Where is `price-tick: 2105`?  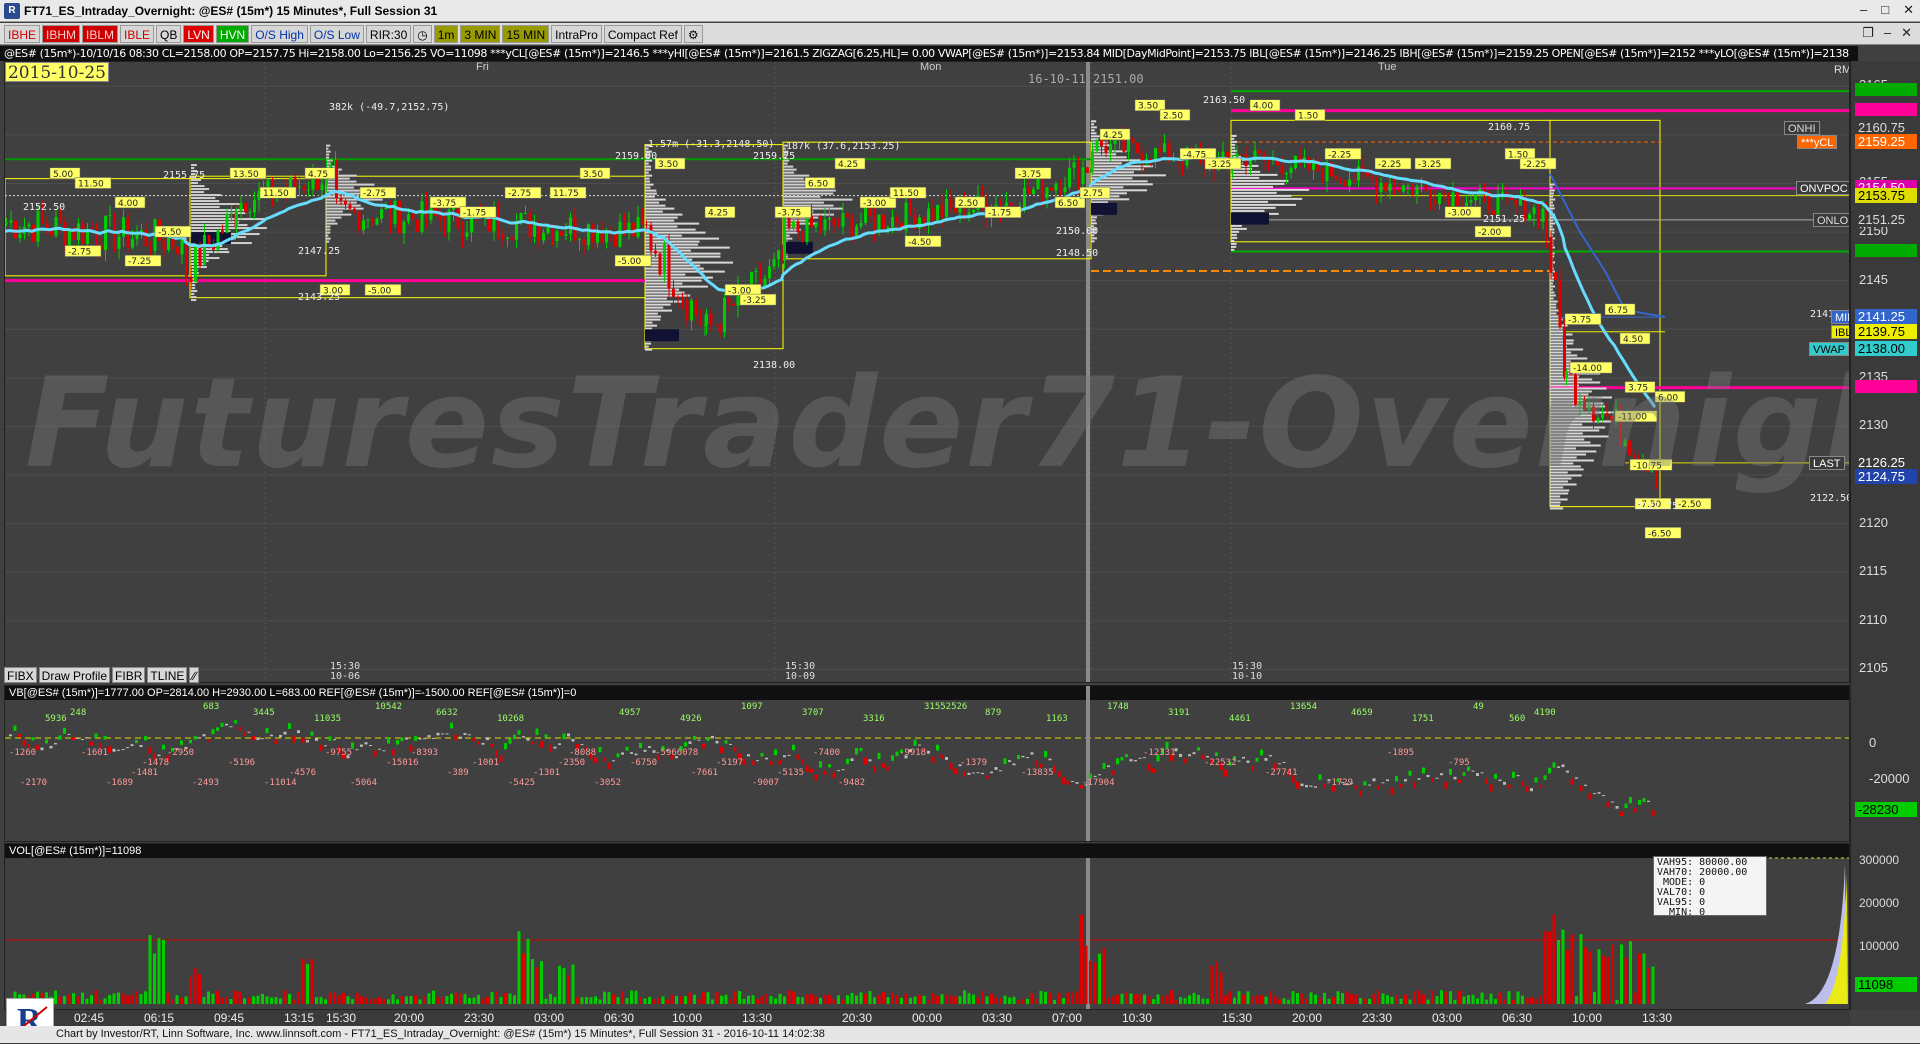 price-tick: 2105 is located at coordinates (1873, 668).